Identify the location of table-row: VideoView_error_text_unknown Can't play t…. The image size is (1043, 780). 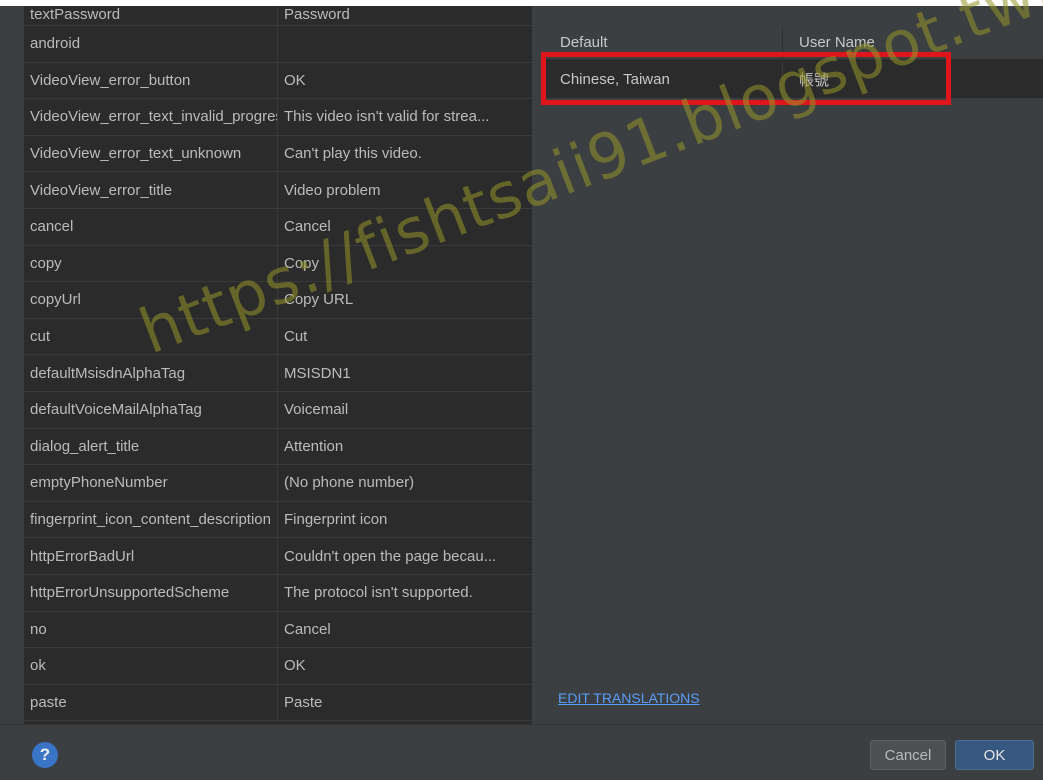
(278, 154).